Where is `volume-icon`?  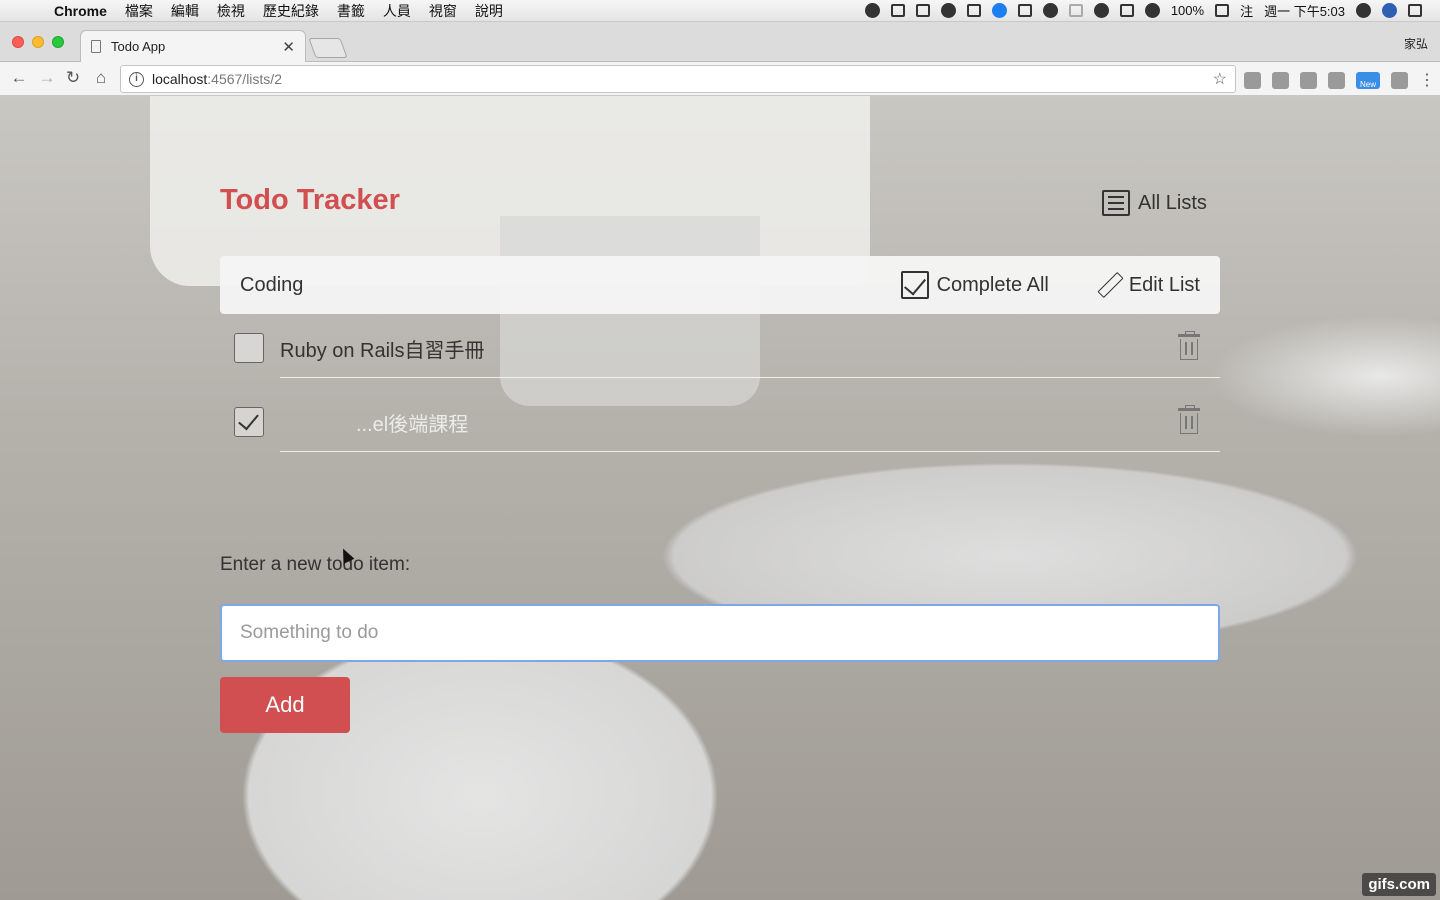 volume-icon is located at coordinates (1152, 10).